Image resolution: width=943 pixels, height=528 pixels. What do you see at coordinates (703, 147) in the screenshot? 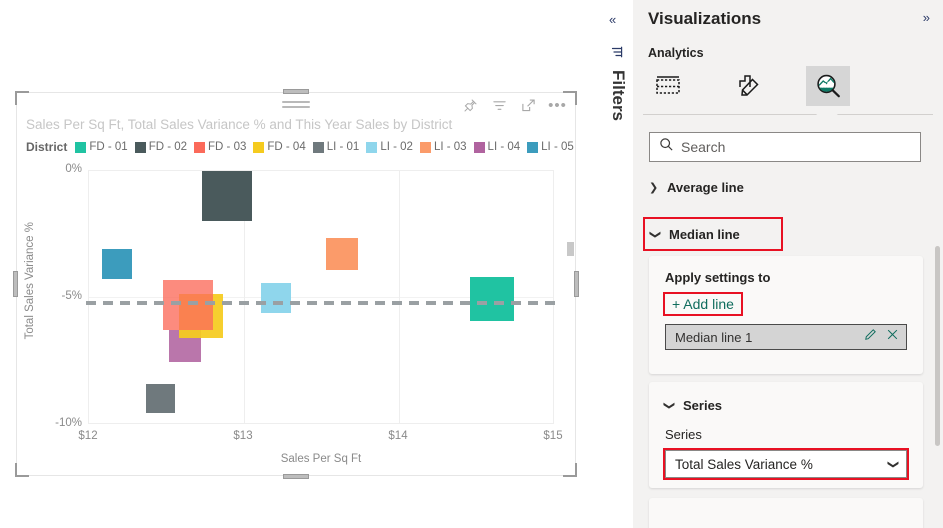
I see `search-placeholder: Search` at bounding box center [703, 147].